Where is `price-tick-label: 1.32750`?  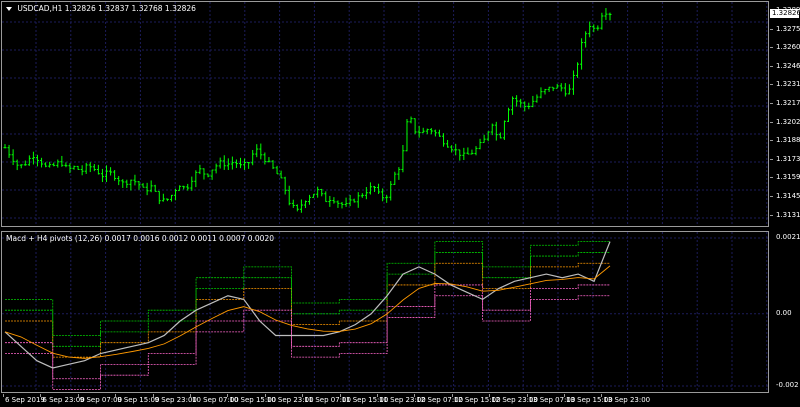 price-tick-label: 1.32750 is located at coordinates (788, 28).